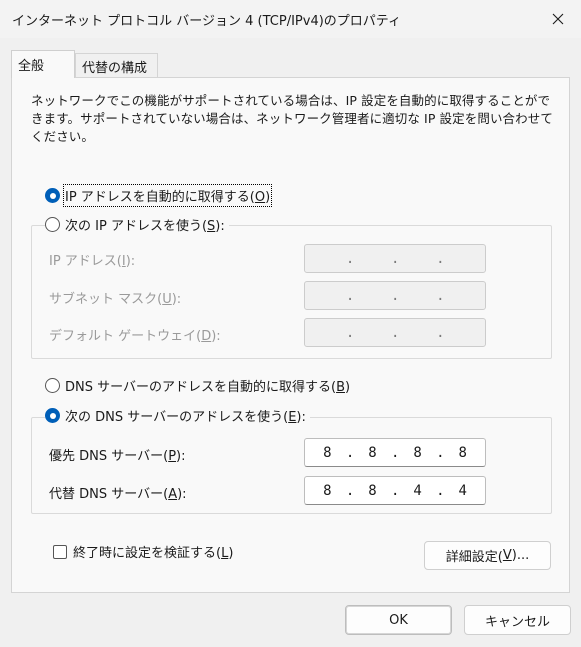 This screenshot has width=581, height=647. I want to click on ok-button: OK, so click(398, 620).